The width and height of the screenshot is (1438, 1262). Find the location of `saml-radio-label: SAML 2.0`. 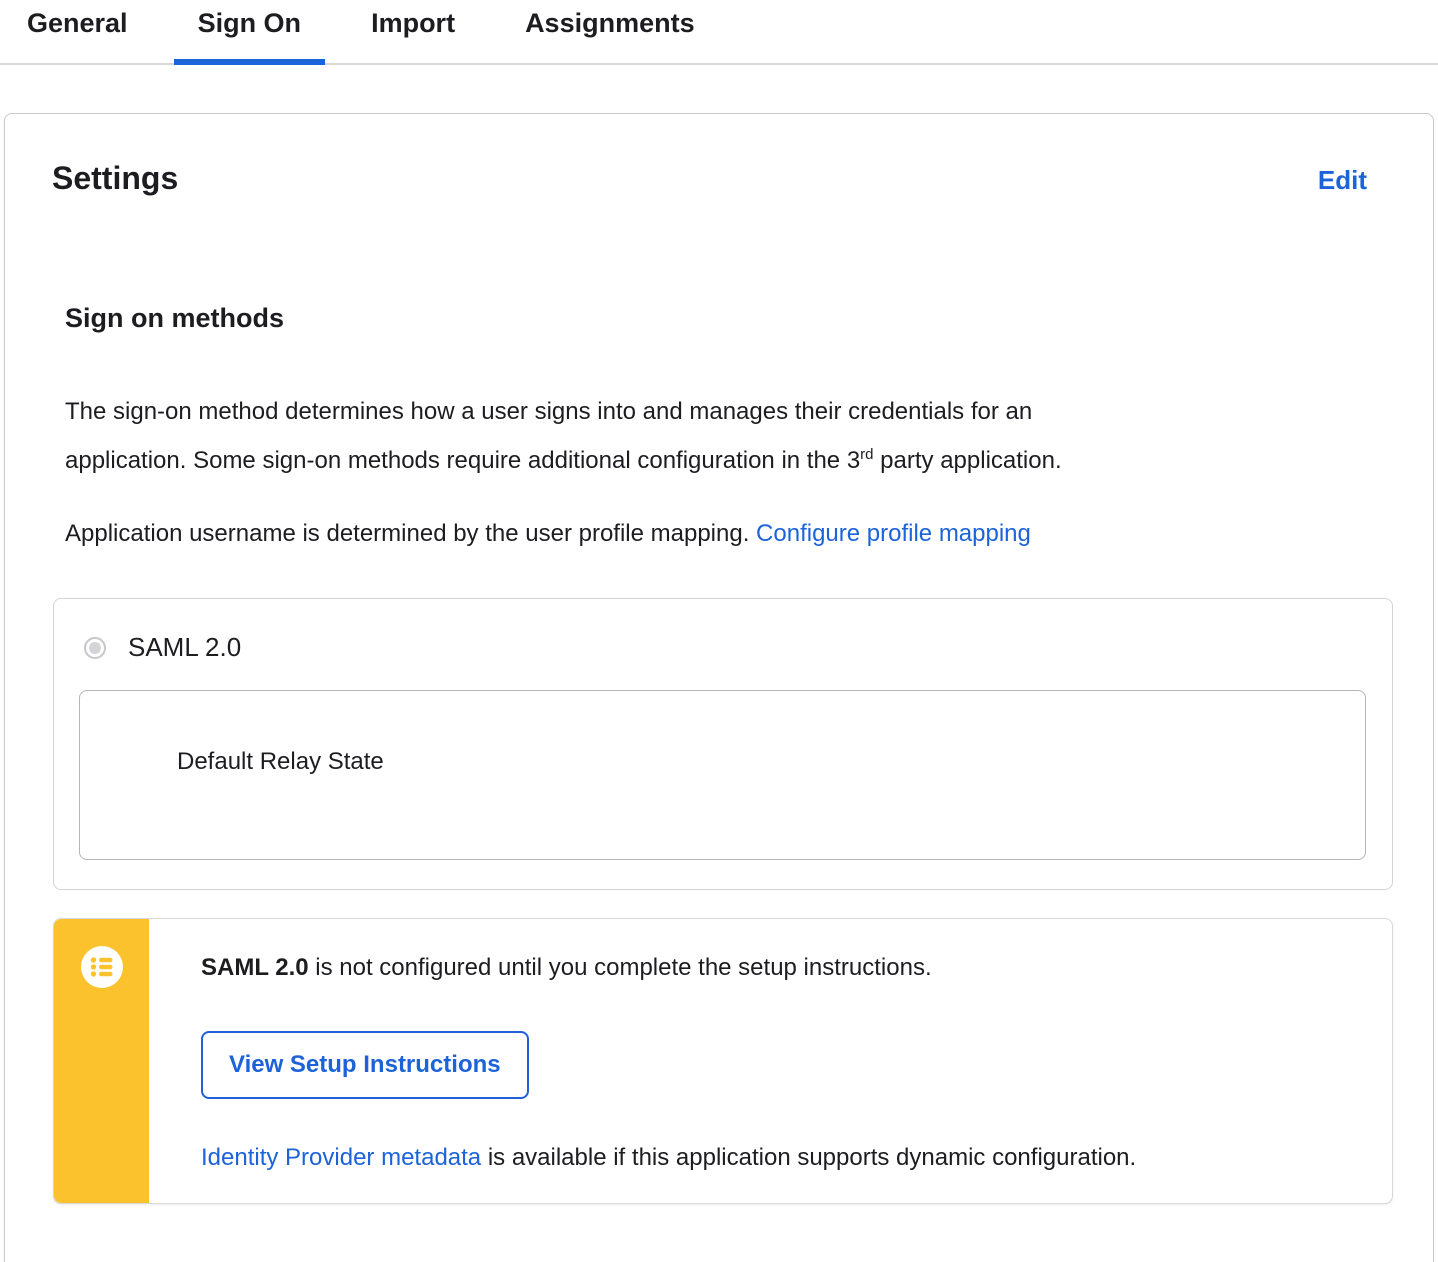

saml-radio-label: SAML 2.0 is located at coordinates (185, 647).